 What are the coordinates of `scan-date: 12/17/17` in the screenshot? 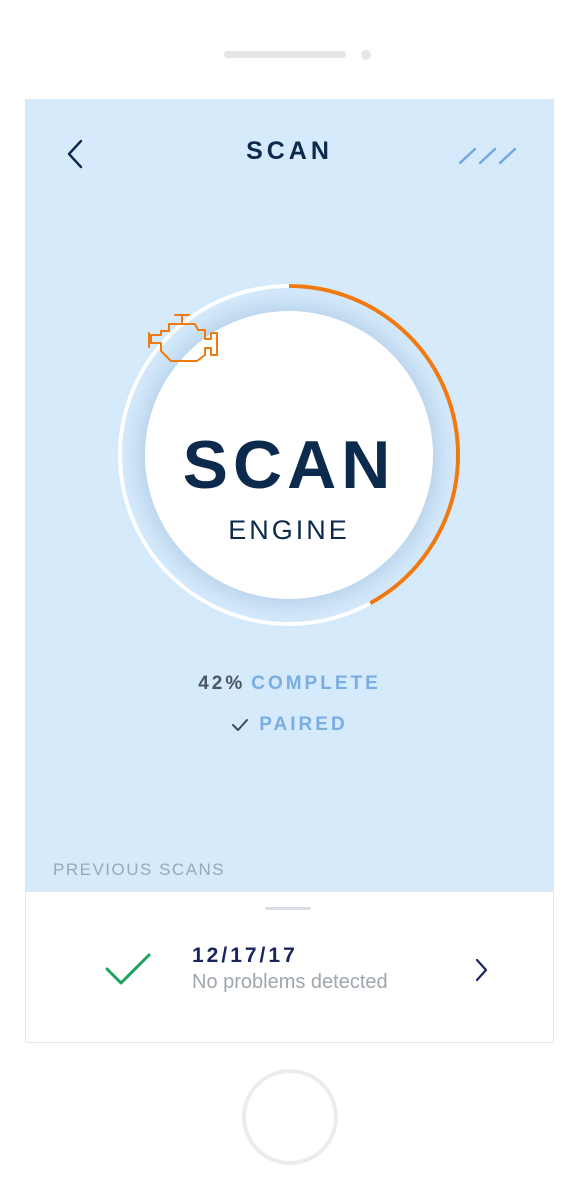 It's located at (245, 955).